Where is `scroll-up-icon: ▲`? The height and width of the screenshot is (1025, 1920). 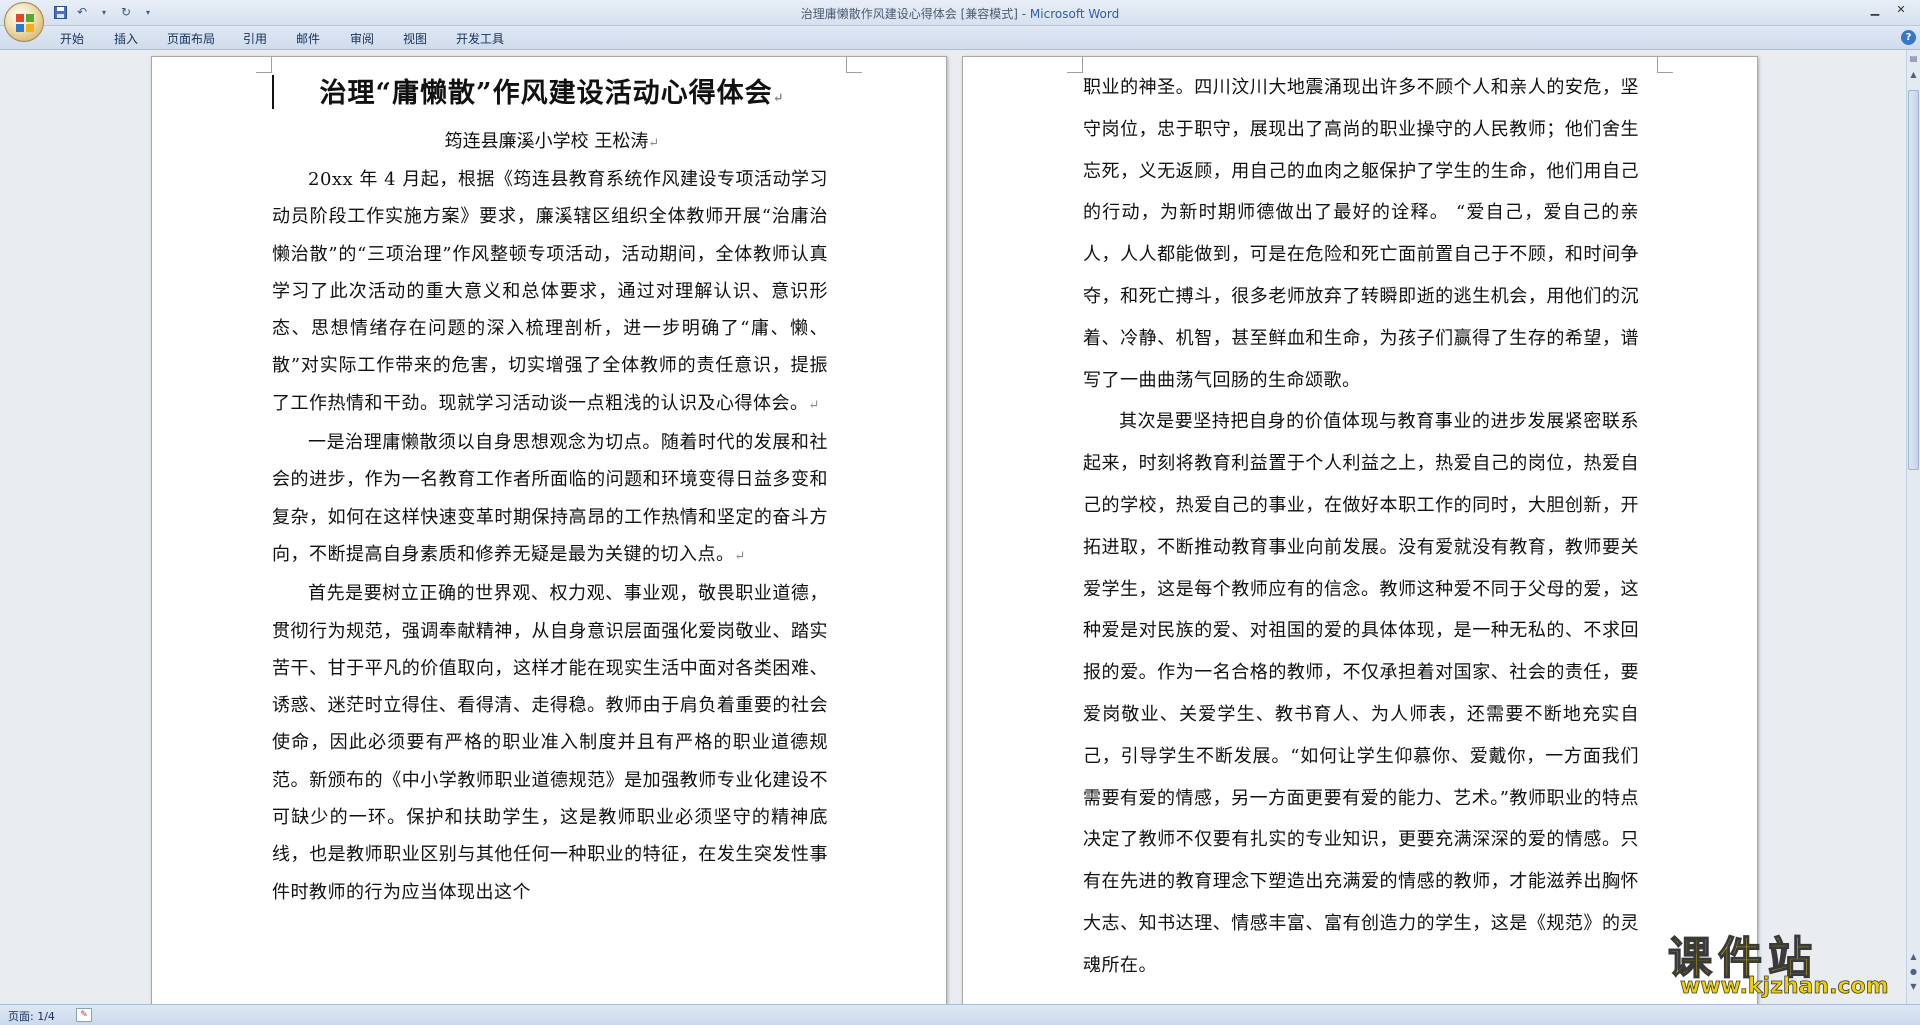 scroll-up-icon: ▲ is located at coordinates (1913, 74).